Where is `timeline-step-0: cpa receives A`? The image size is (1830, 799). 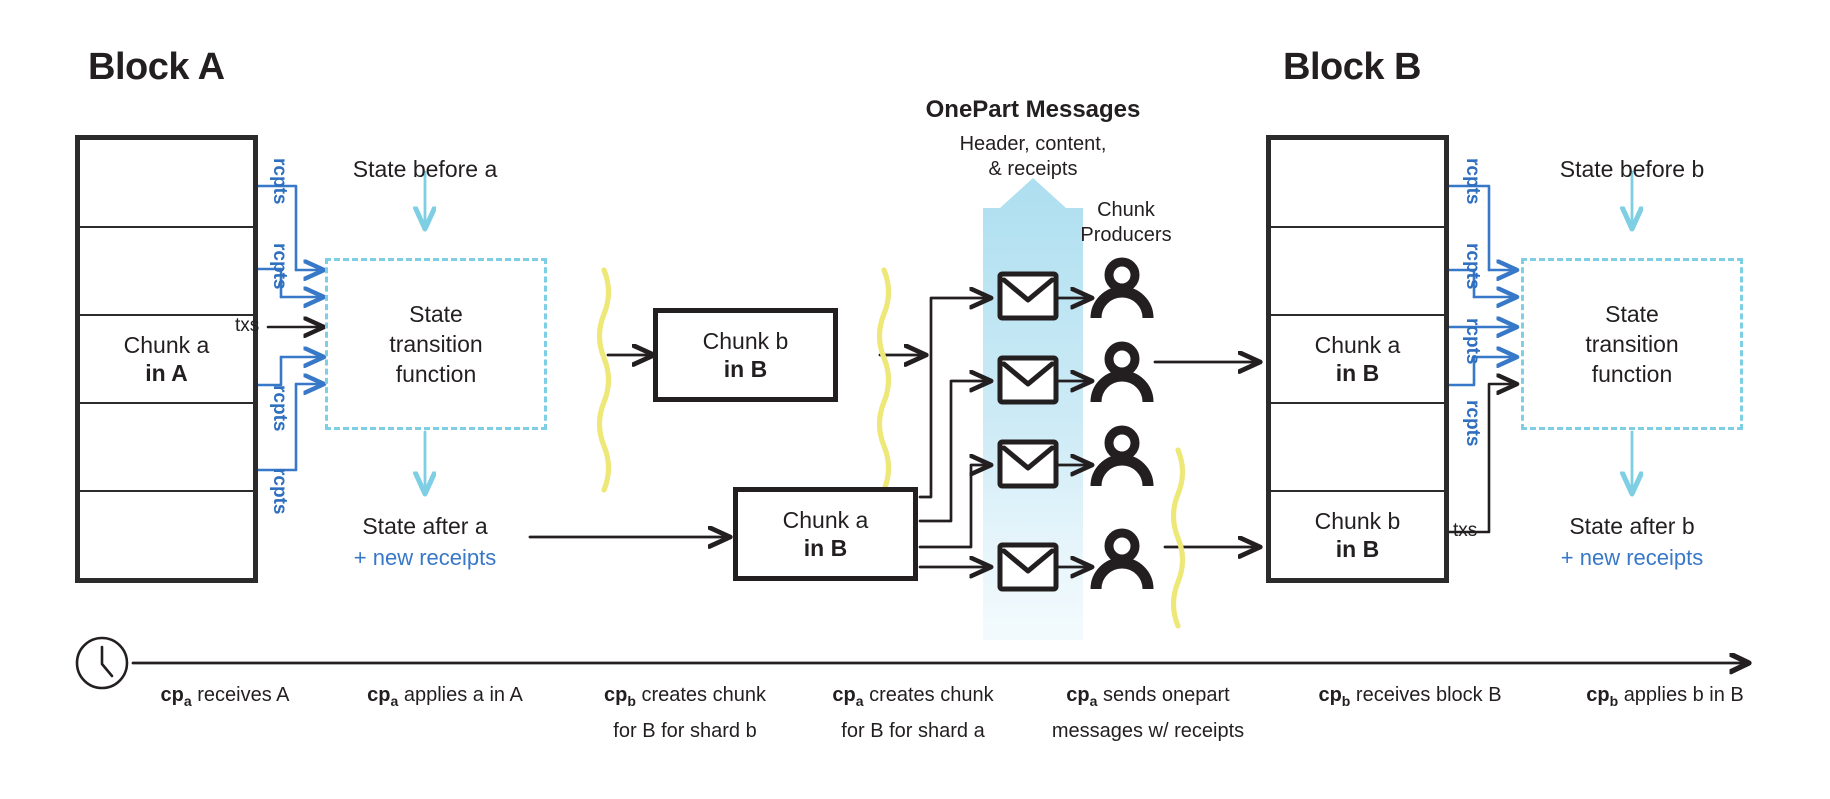 timeline-step-0: cpa receives A is located at coordinates (225, 698).